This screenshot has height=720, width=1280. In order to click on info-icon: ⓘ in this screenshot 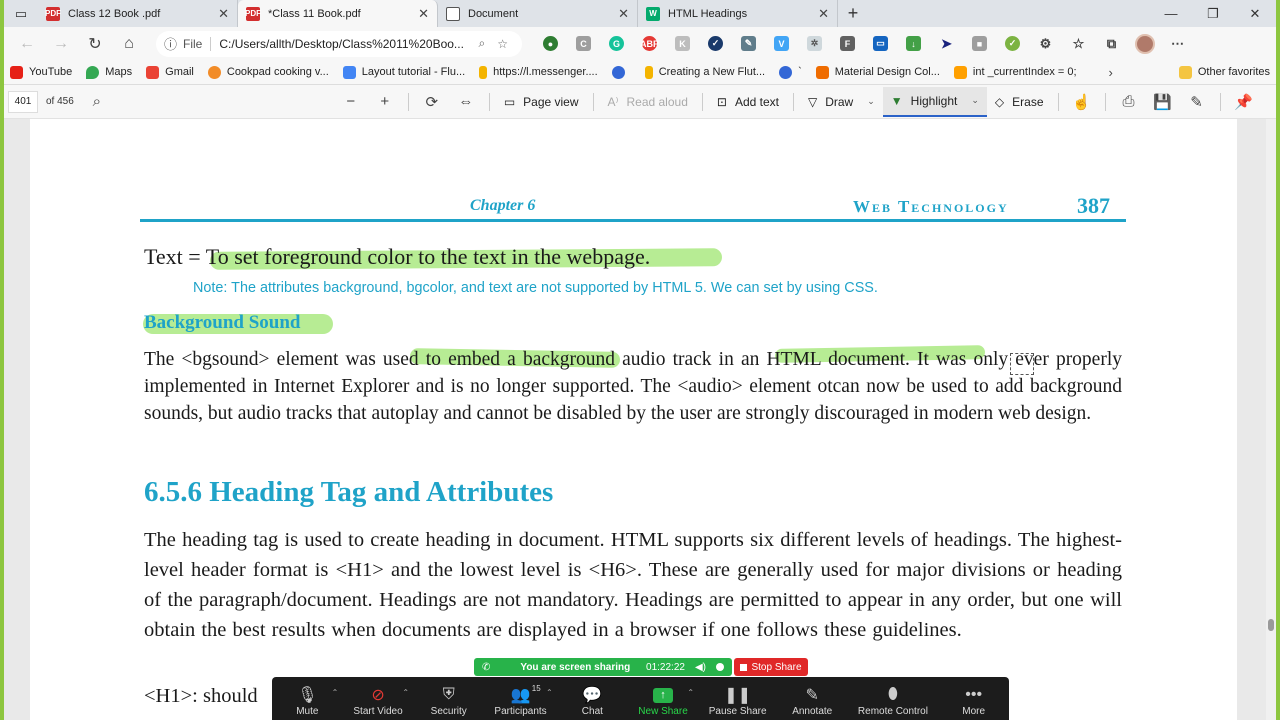, I will do `click(170, 43)`.